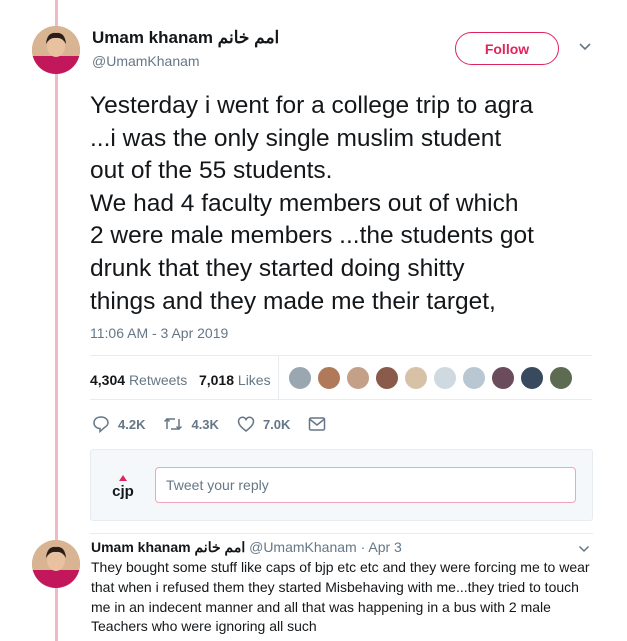 This screenshot has width=627, height=641. Describe the element at coordinates (246, 547) in the screenshot. I see `reply-header: Umam khanam امم خانم @UmamKhanam · Apr 3` at that location.